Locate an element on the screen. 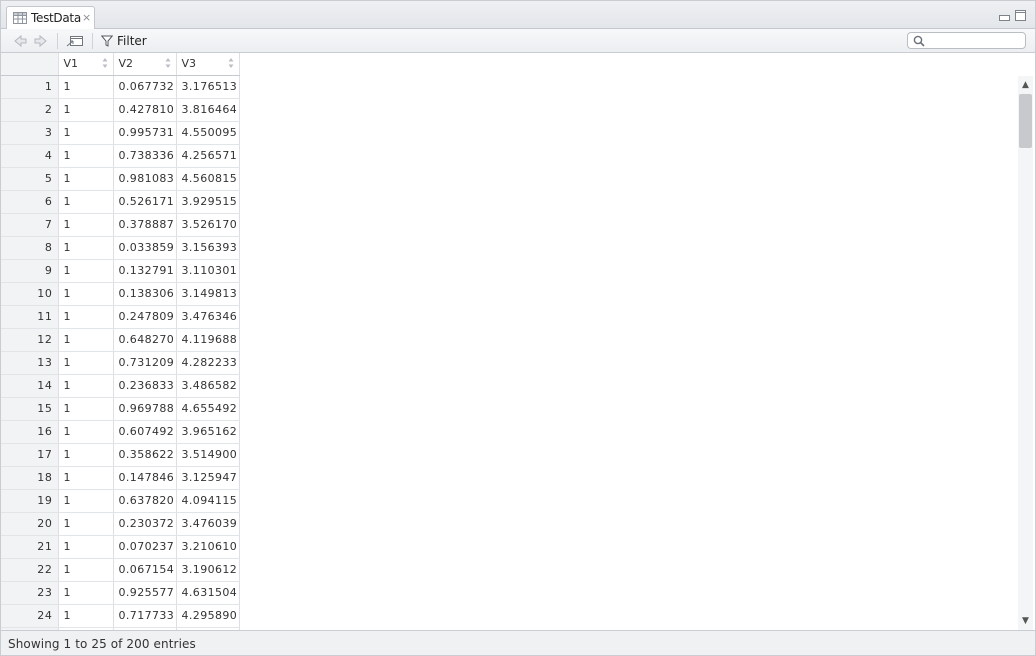 This screenshot has height=656, width=1036. scroll-down-icon: ▼ is located at coordinates (1025, 621).